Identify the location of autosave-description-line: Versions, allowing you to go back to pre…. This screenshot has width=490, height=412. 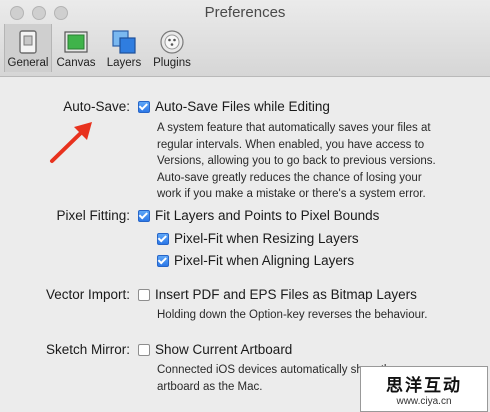
(296, 161).